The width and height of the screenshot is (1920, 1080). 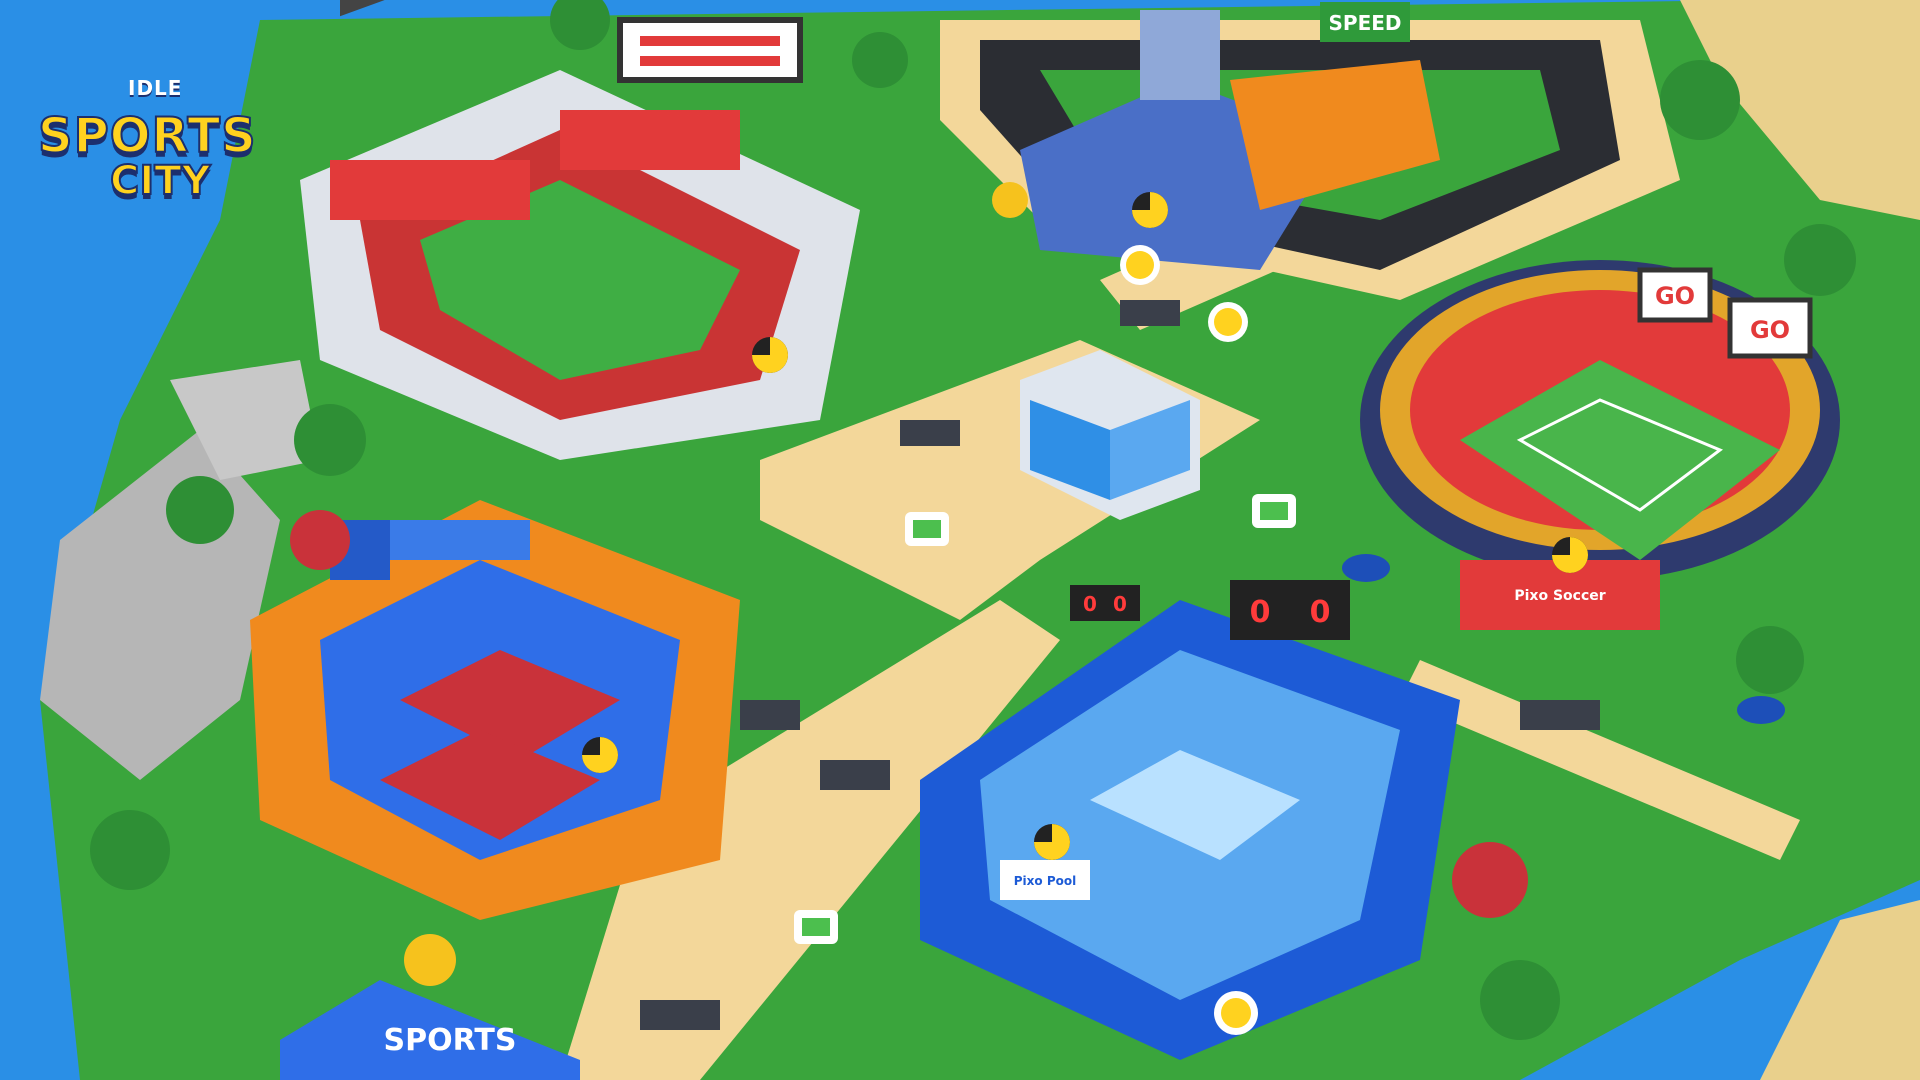 I want to click on logo-sports-text: SPORTS, so click(x=147, y=136).